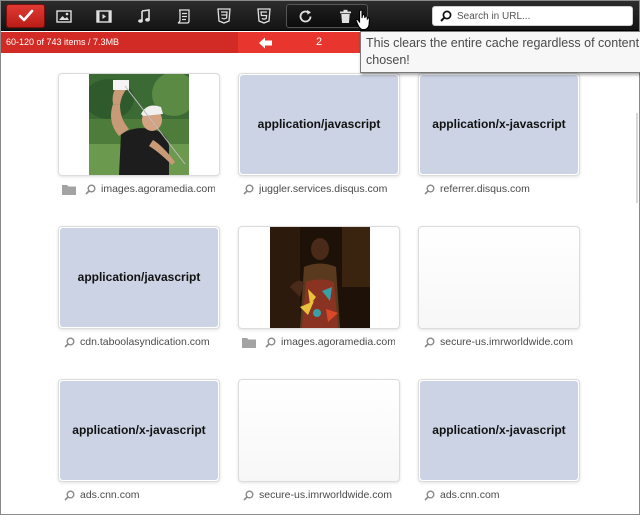 This screenshot has height=515, width=640. What do you see at coordinates (323, 189) in the screenshot?
I see `item-domain-caption: juggler.services.disqus.com` at bounding box center [323, 189].